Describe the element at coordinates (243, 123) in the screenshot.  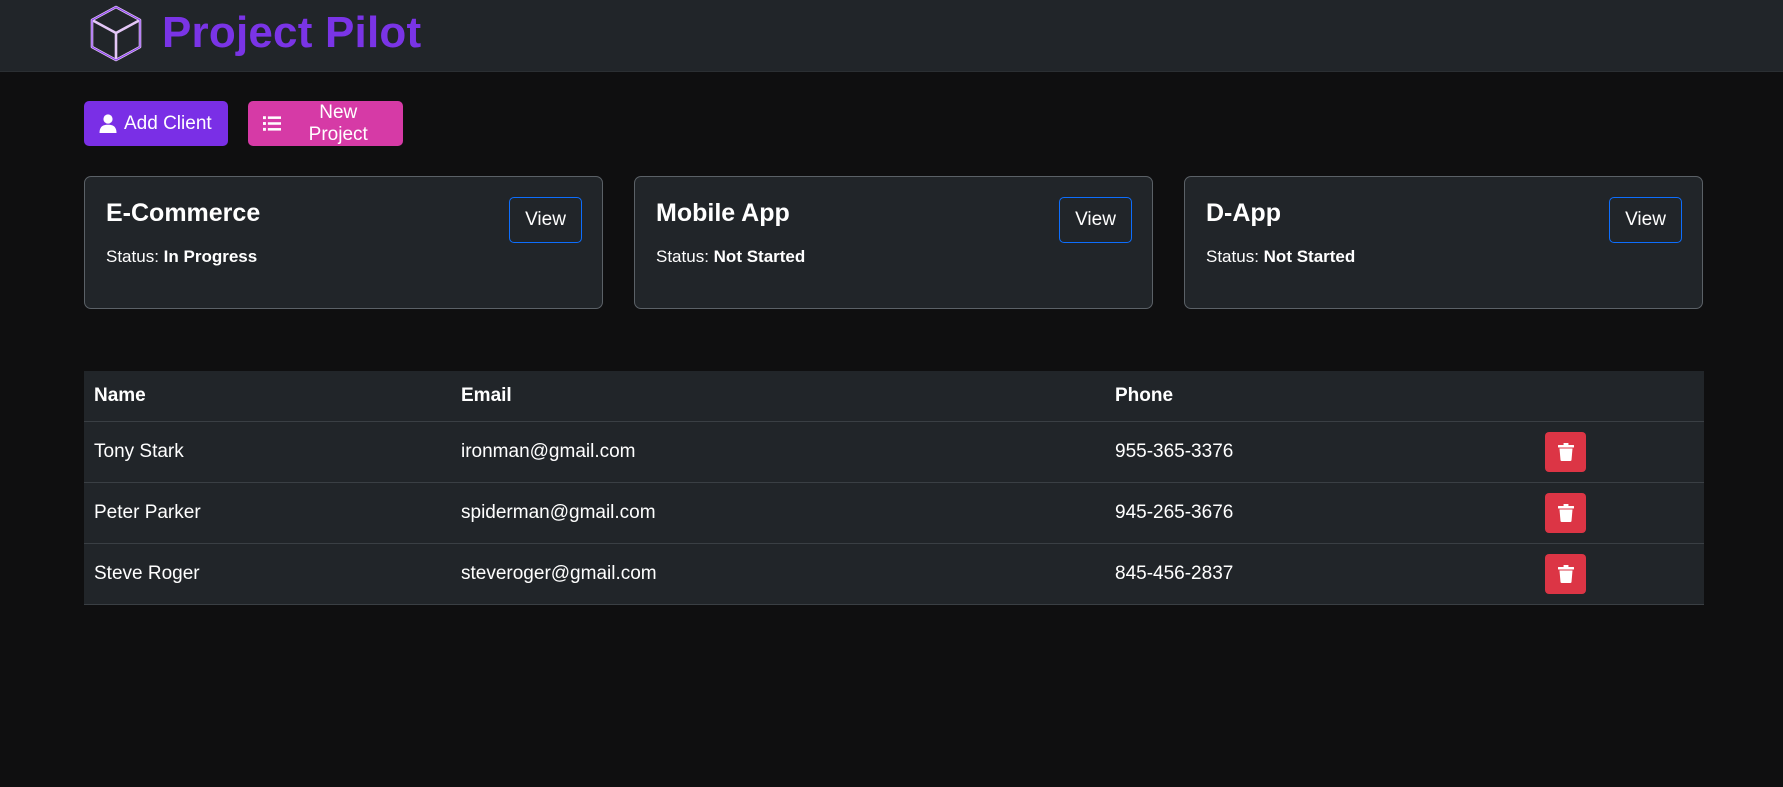
I see `action-bar: Add Client New Project` at that location.